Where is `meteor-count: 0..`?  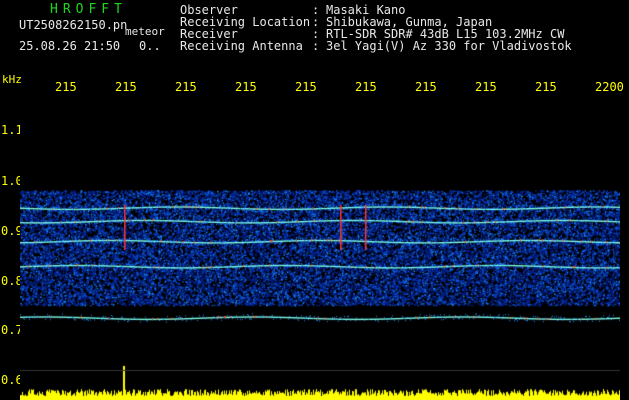
meteor-count: 0.. is located at coordinates (150, 46).